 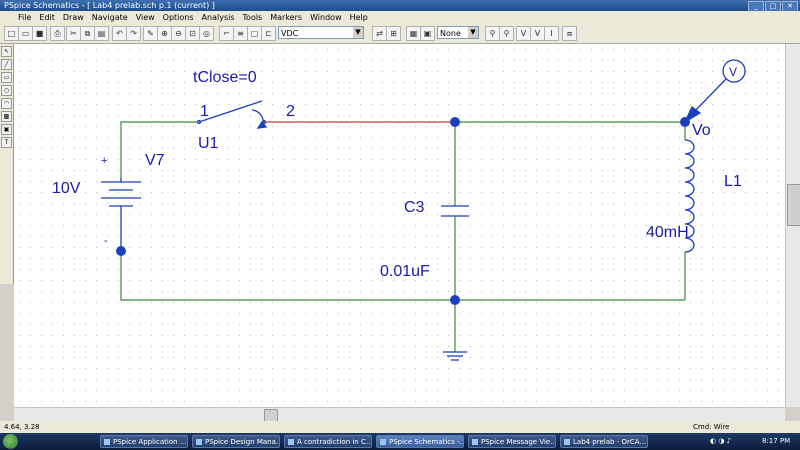 What do you see at coordinates (164, 33) in the screenshot?
I see `zoom-in-icon: ⊕` at bounding box center [164, 33].